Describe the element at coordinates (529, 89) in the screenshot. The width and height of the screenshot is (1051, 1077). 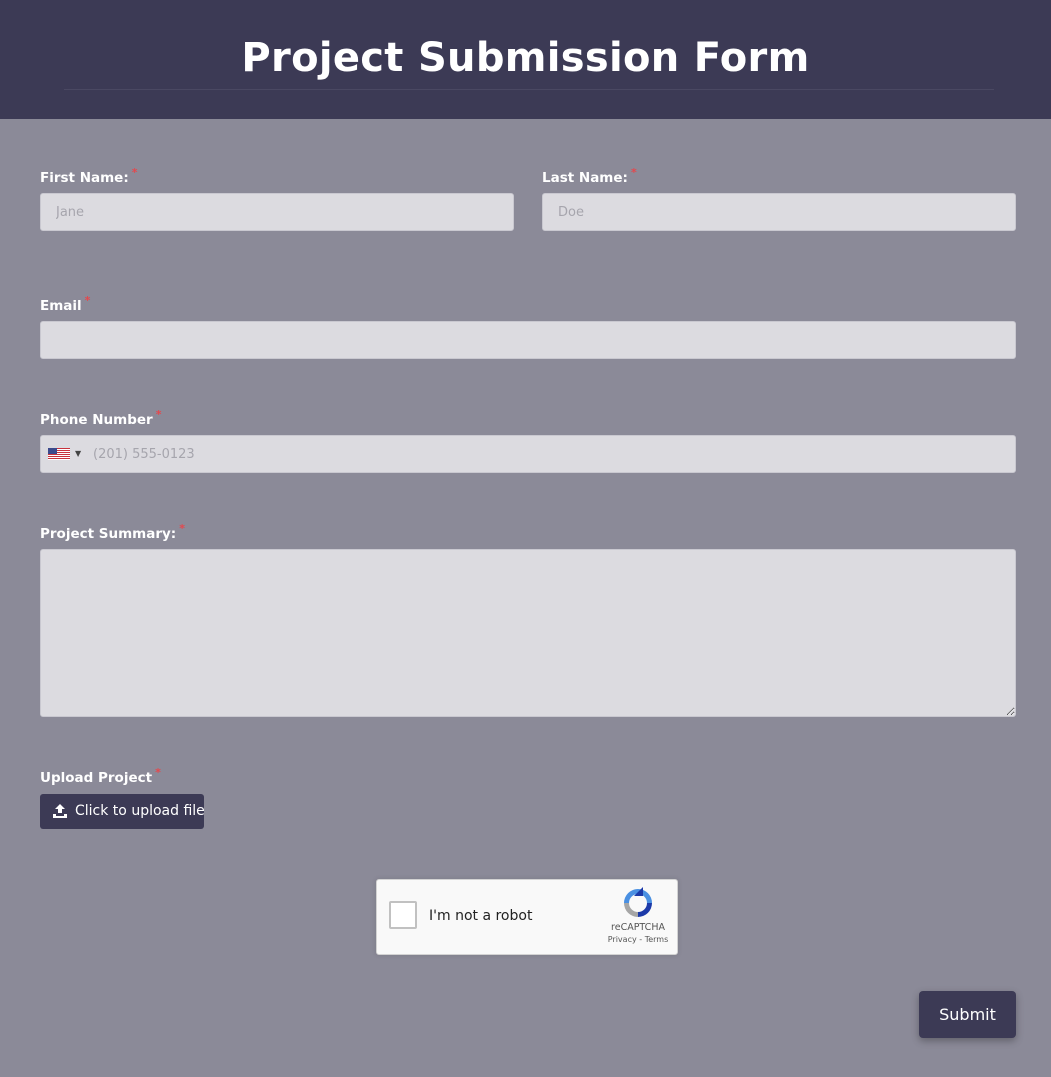
I see `header-divider` at that location.